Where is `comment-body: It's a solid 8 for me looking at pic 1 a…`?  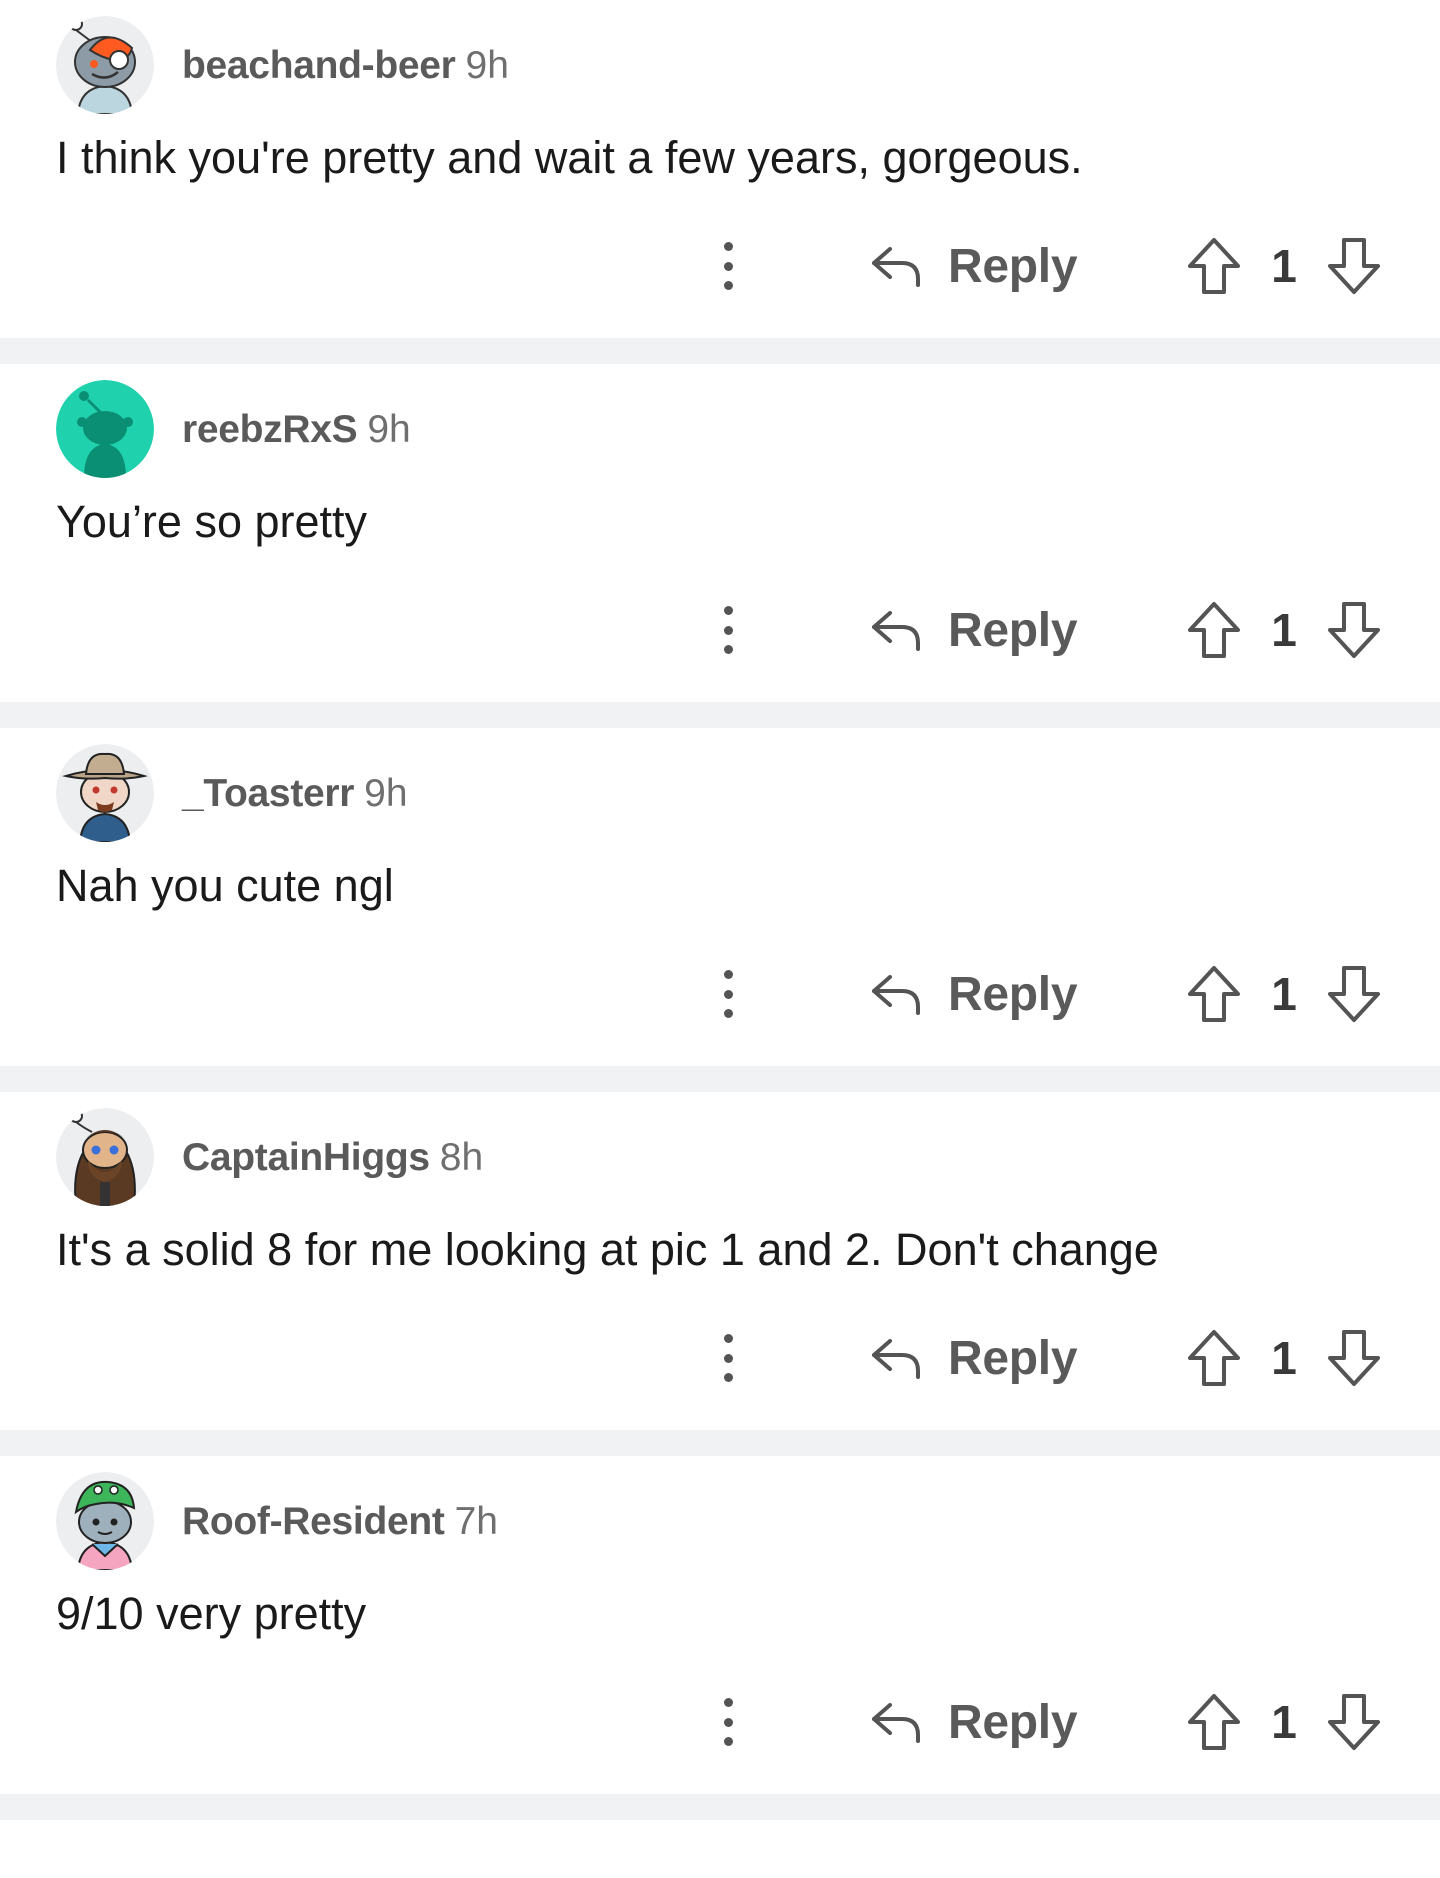 comment-body: It's a solid 8 for me looking at pic 1 a… is located at coordinates (607, 1249).